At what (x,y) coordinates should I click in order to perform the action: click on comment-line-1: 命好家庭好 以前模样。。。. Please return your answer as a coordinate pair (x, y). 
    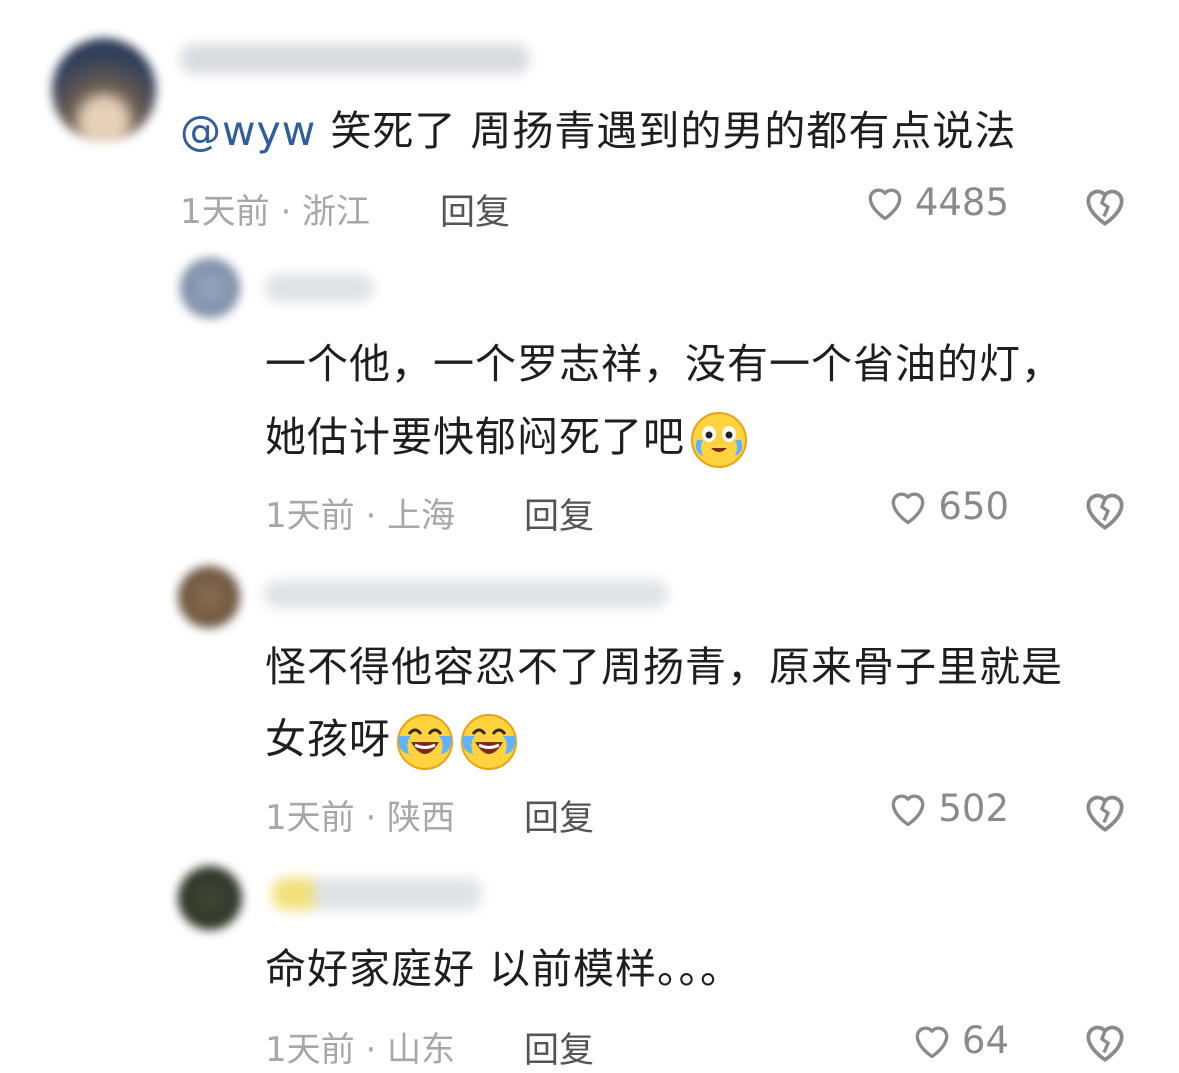
    Looking at the image, I should click on (504, 969).